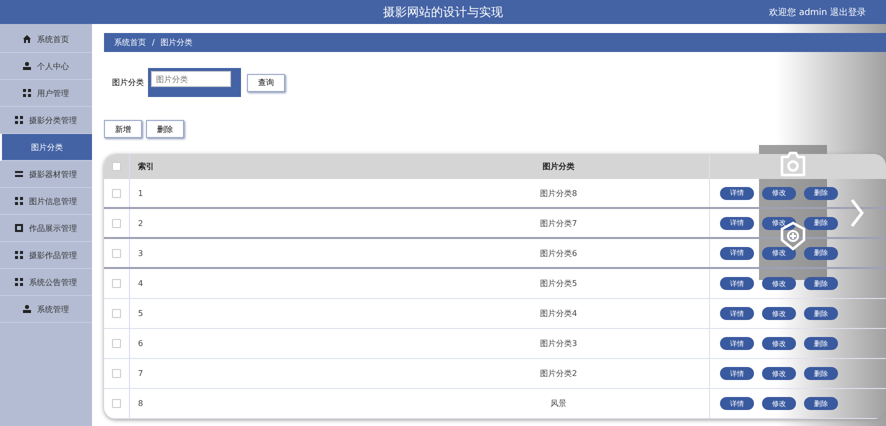 The width and height of the screenshot is (886, 426). Describe the element at coordinates (558, 223) in the screenshot. I see `table-cell-text: 图片分类7` at that location.